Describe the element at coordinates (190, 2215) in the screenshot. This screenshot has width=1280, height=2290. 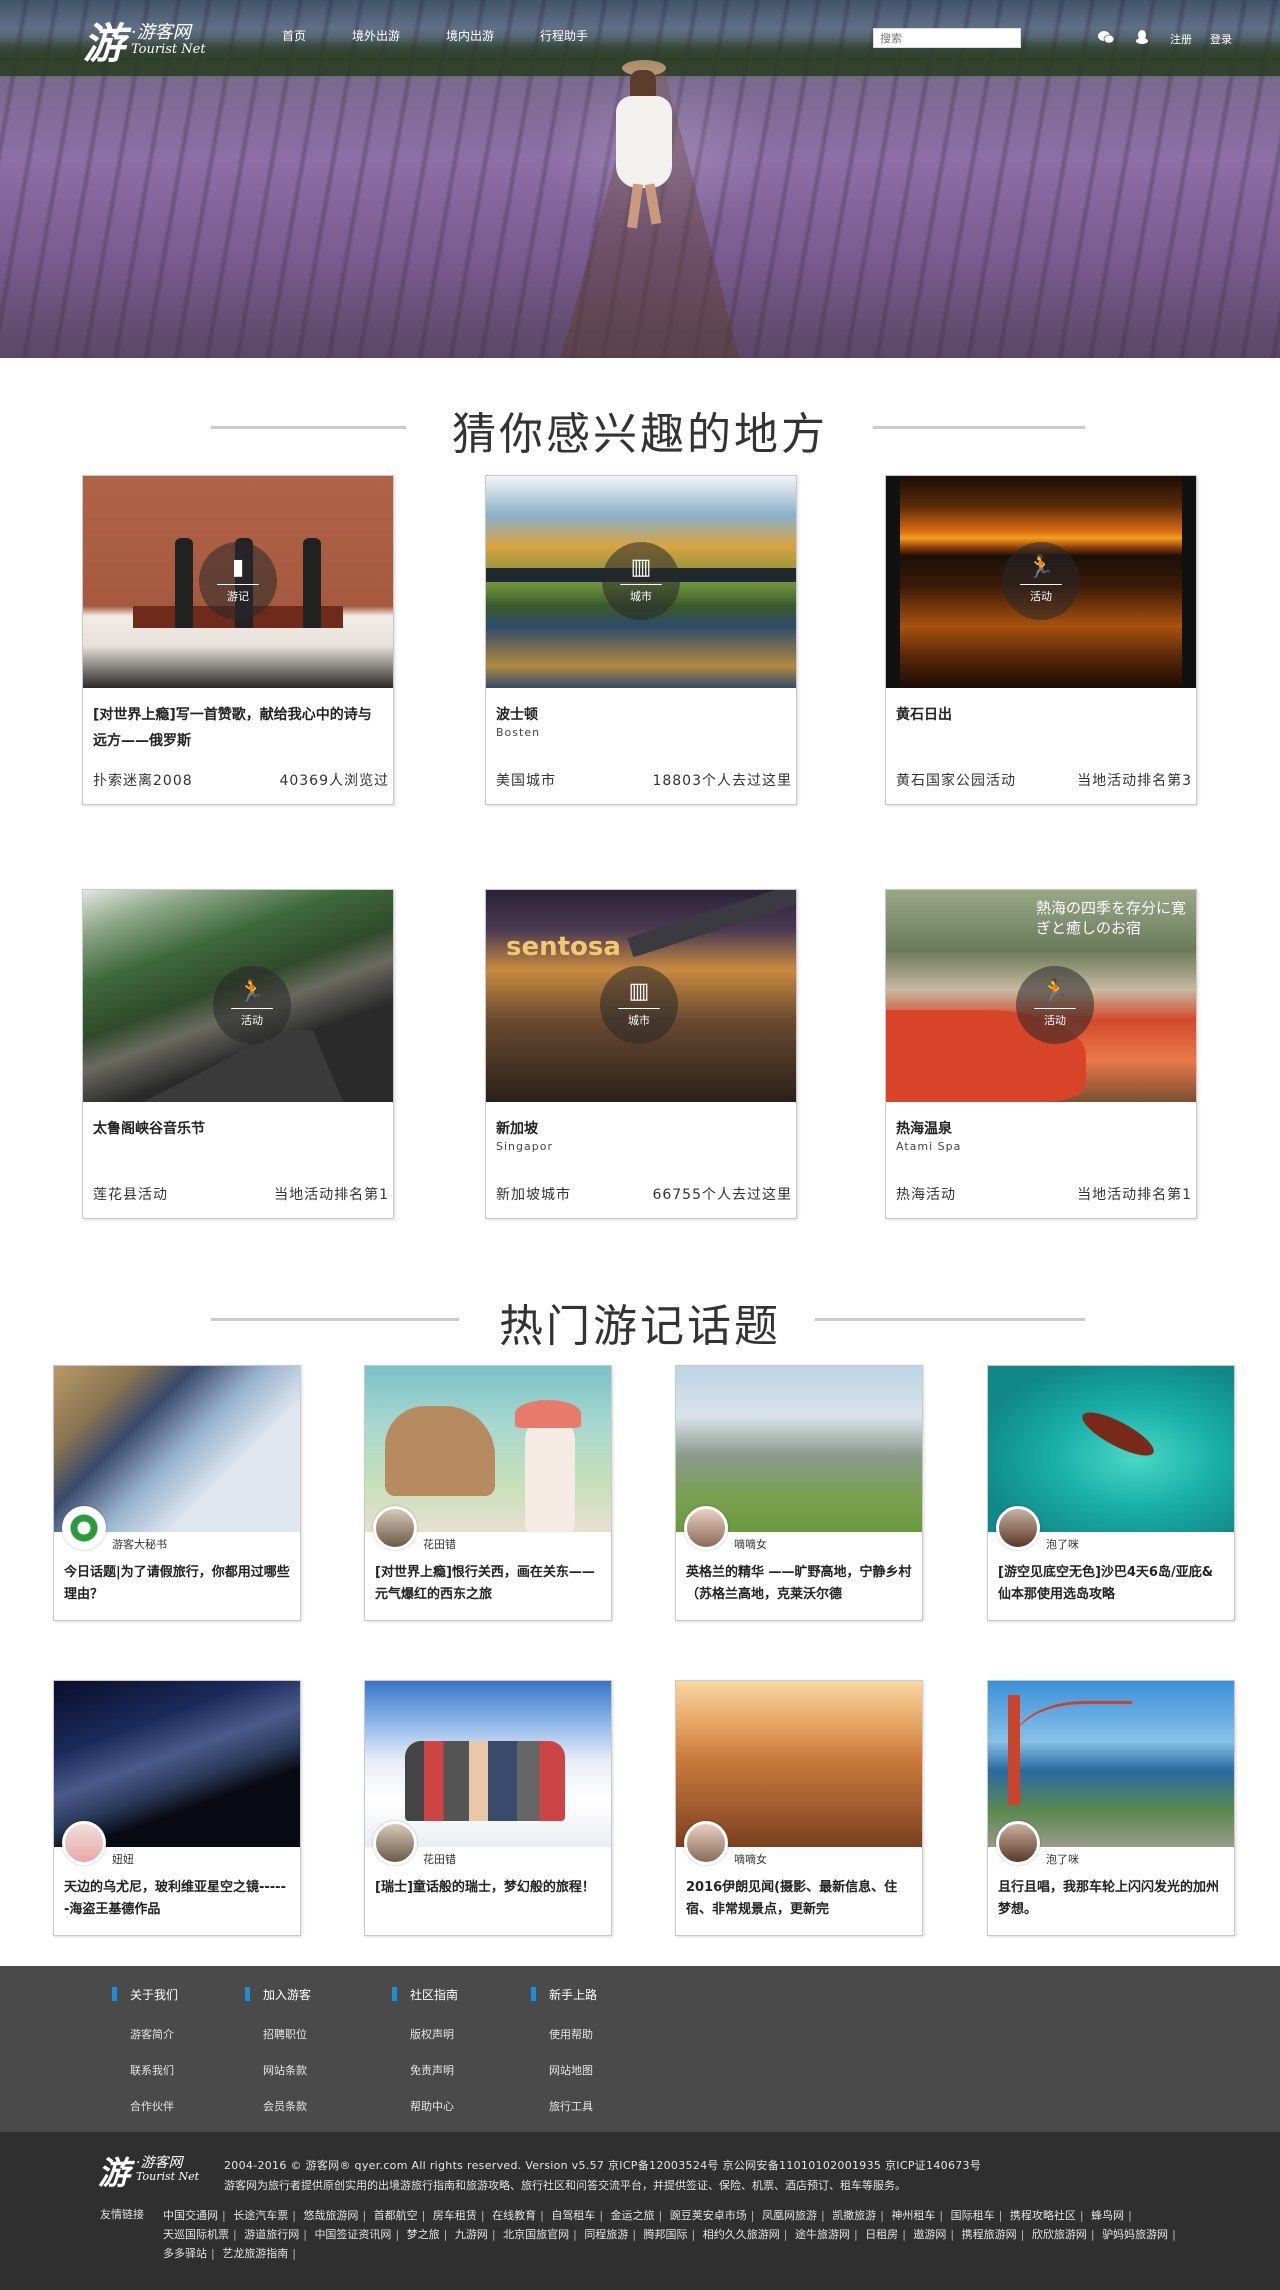
I see `friend-link: 中国交通网` at that location.